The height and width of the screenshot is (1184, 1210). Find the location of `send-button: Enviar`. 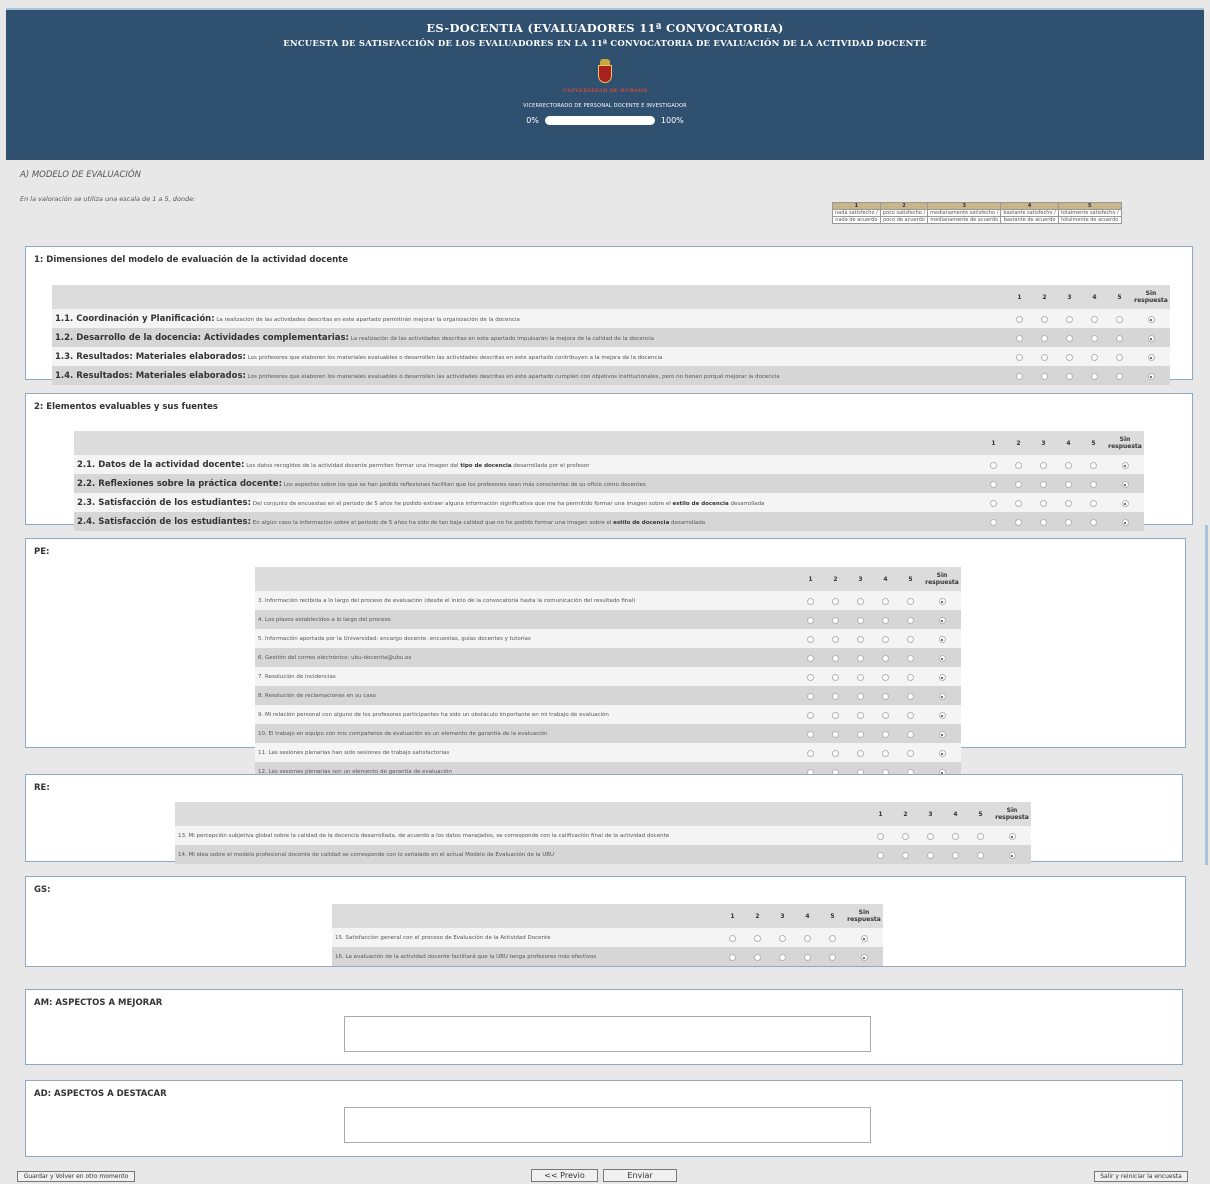

send-button: Enviar is located at coordinates (640, 1175).